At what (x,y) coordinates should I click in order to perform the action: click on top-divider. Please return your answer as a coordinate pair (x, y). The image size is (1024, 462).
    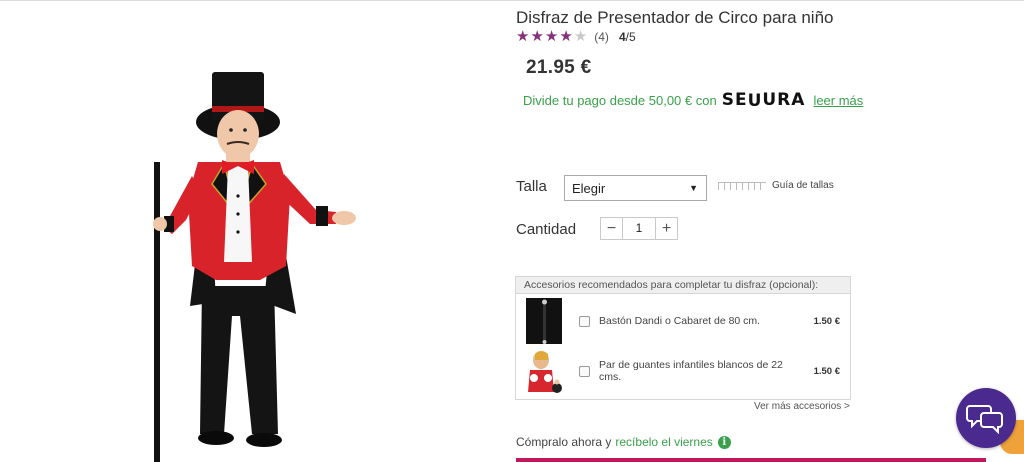
    Looking at the image, I should click on (512, 0).